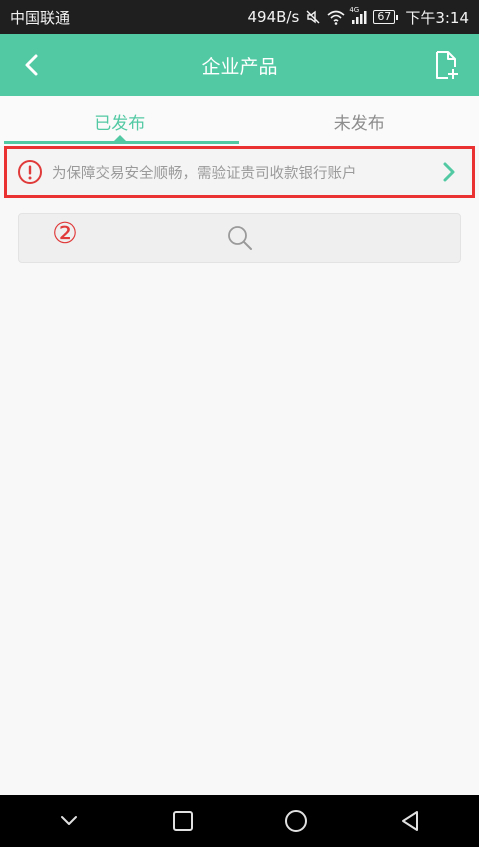 The width and height of the screenshot is (479, 847). What do you see at coordinates (239, 821) in the screenshot?
I see `system-nav-bar` at bounding box center [239, 821].